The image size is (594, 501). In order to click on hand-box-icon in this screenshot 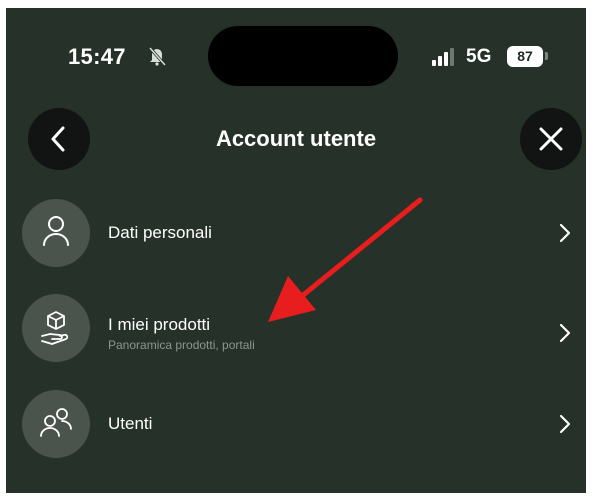, I will do `click(55, 328)`.